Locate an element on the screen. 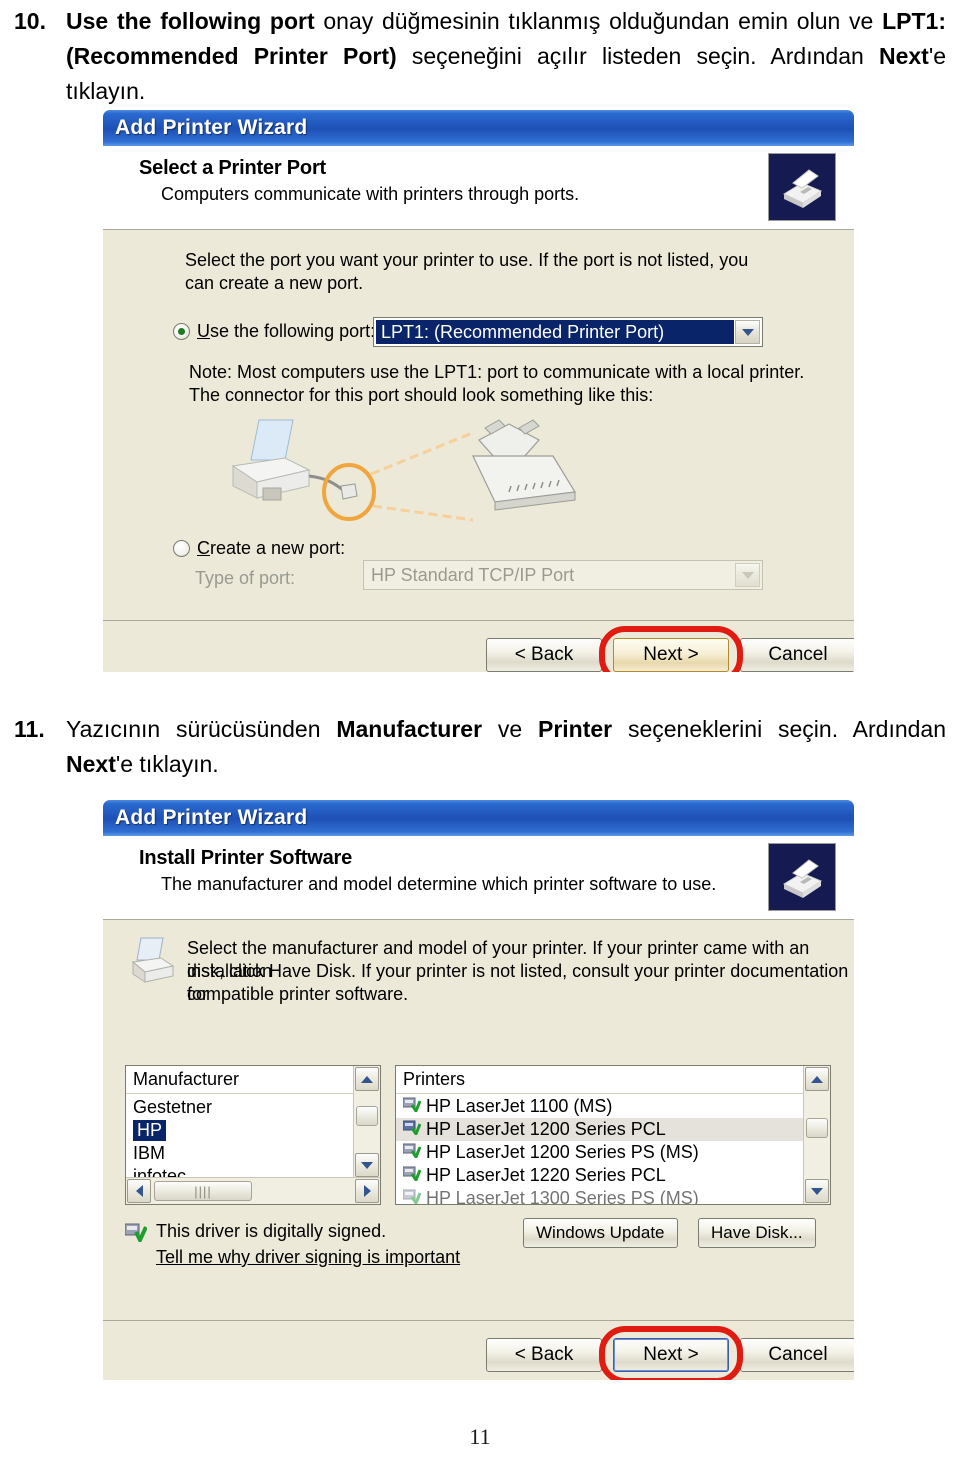 The width and height of the screenshot is (960, 1473). create-new-port-radio is located at coordinates (181, 548).